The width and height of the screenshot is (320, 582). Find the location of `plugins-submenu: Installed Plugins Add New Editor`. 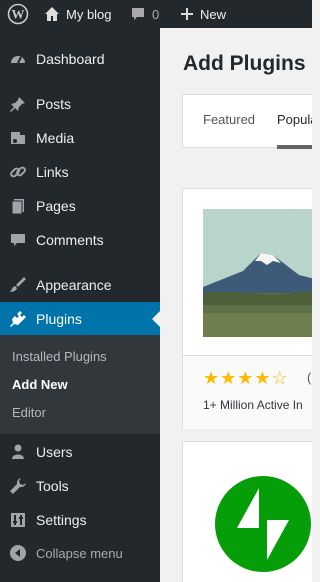

plugins-submenu: Installed Plugins Add New Editor is located at coordinates (80, 384).